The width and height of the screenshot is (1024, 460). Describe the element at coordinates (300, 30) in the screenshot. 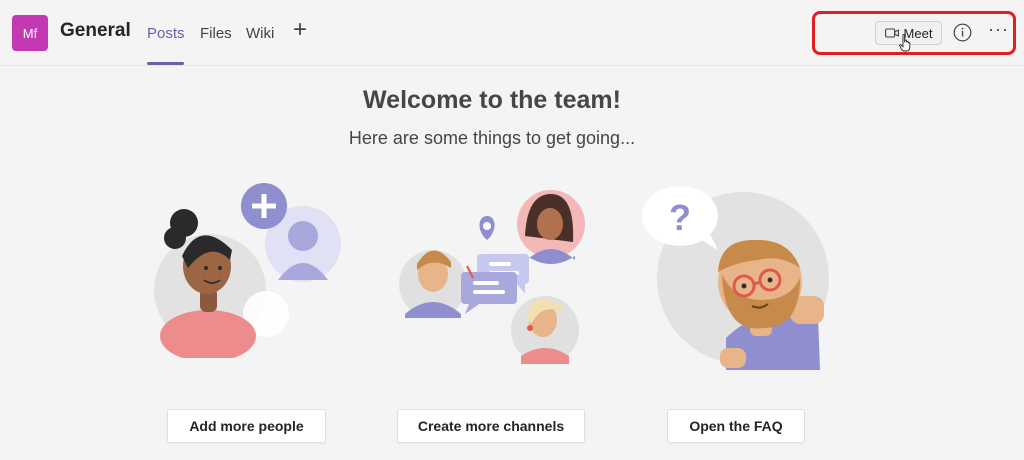

I see `add-tab-button: +` at that location.